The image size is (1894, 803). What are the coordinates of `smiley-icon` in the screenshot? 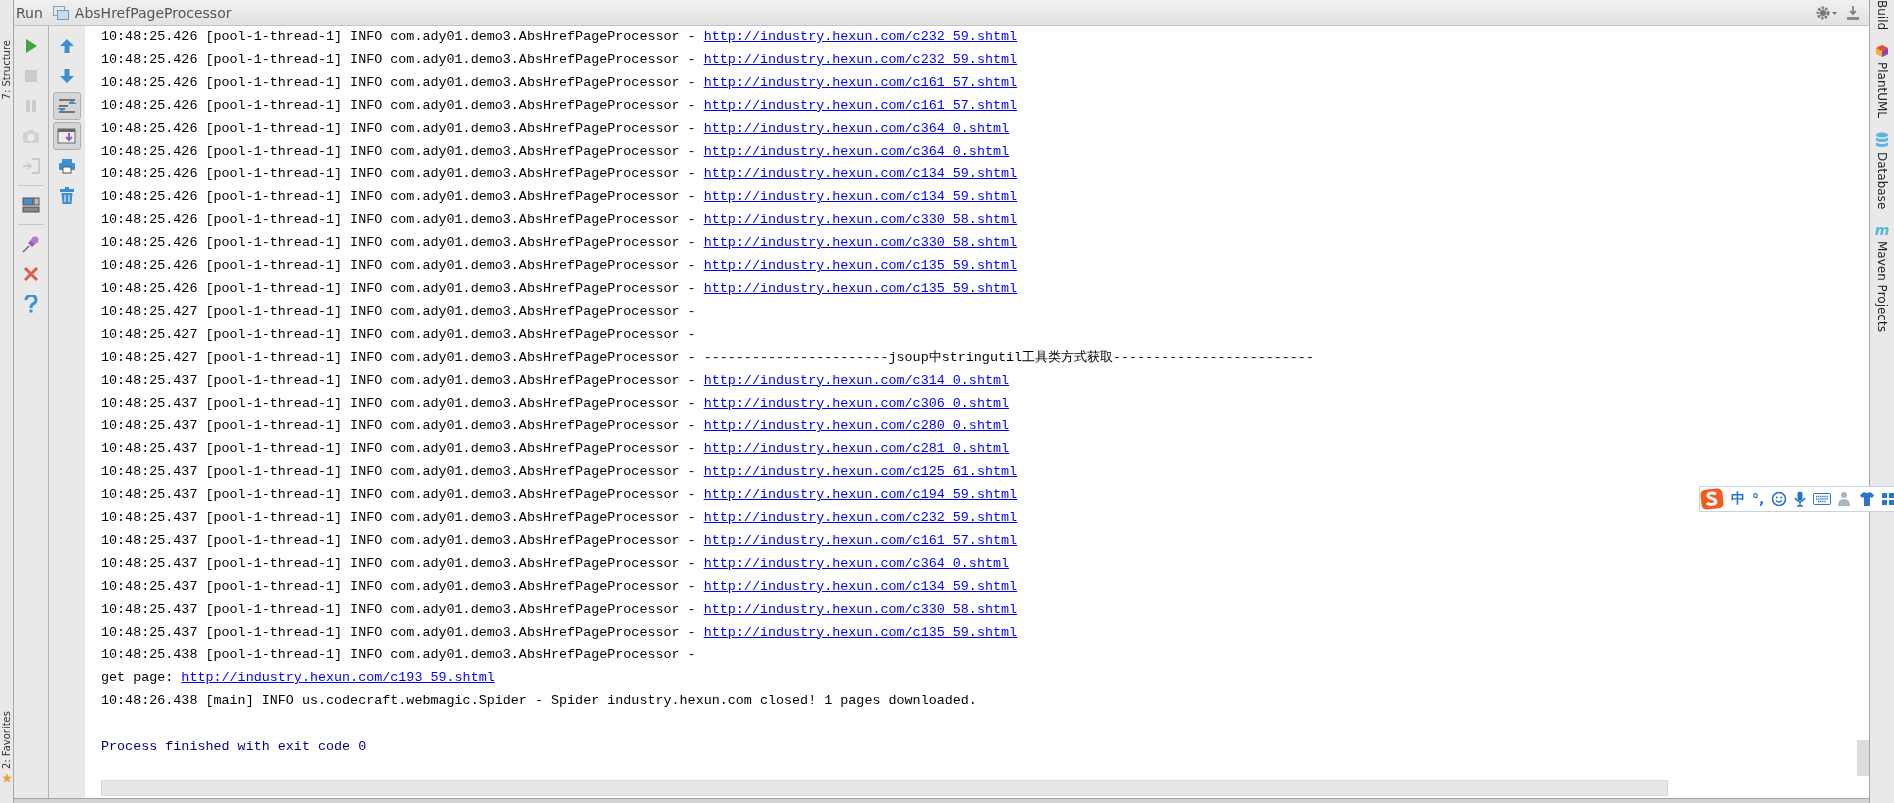 It's located at (1779, 499).